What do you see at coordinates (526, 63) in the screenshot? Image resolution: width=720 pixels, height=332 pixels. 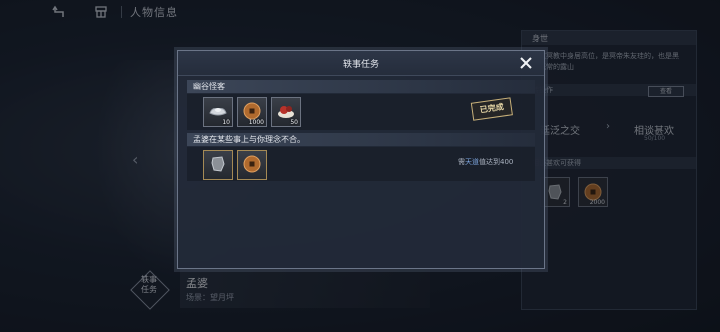 I see `close-icon` at bounding box center [526, 63].